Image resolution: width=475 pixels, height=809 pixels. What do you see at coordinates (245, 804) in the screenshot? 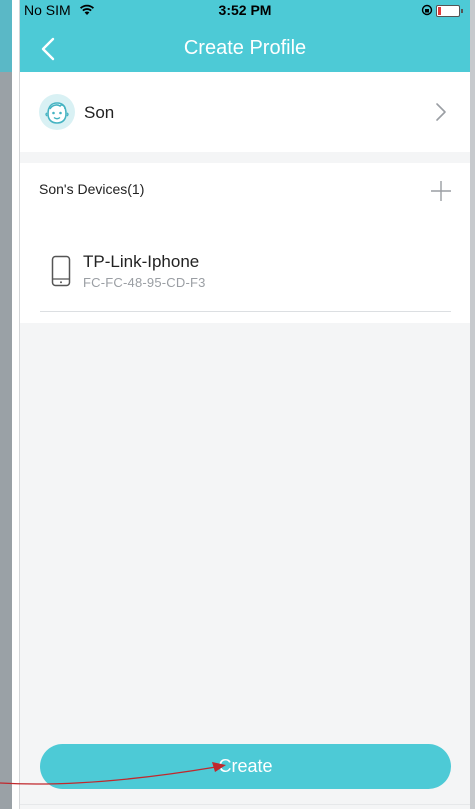
I see `bottom-divider` at bounding box center [245, 804].